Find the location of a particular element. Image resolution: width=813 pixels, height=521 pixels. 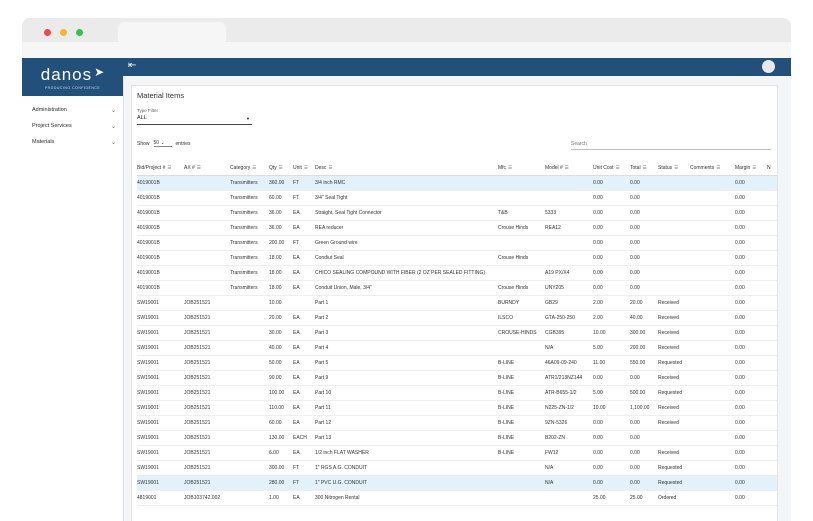

collapse-sidebar-icon: ⇤ is located at coordinates (132, 65).